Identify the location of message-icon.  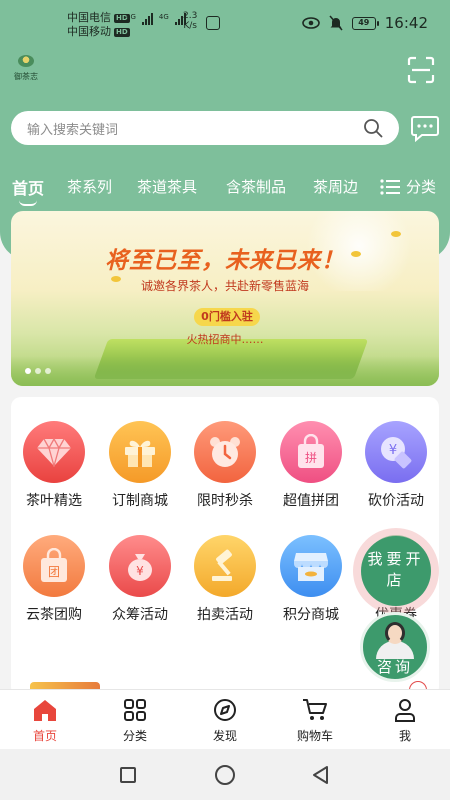
(425, 128).